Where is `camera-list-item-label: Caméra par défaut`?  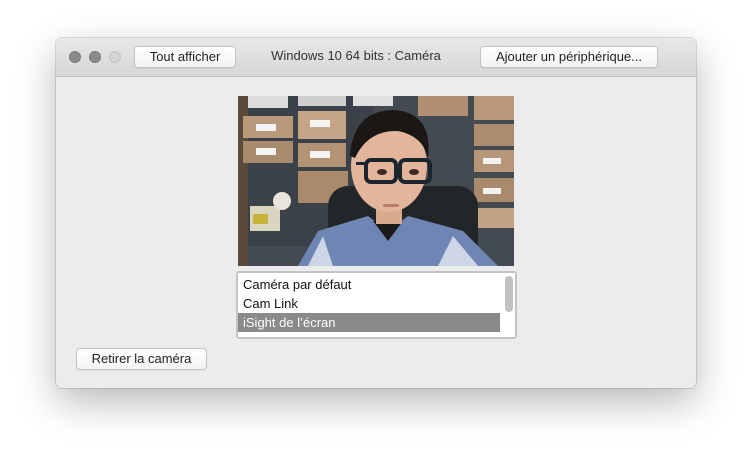 camera-list-item-label: Caméra par défaut is located at coordinates (297, 284).